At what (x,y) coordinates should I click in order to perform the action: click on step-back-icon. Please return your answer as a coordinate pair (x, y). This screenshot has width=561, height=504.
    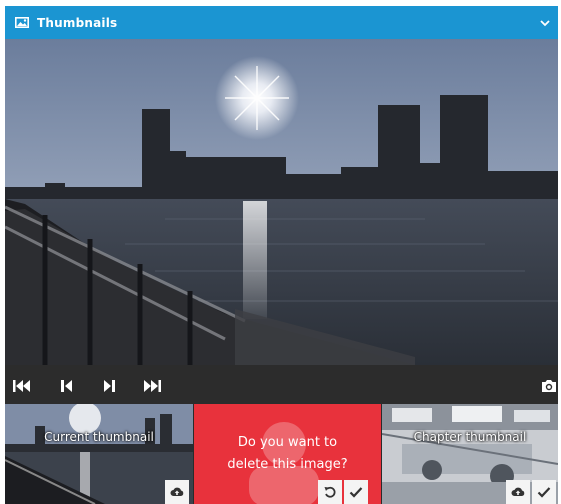
    Looking at the image, I should click on (67, 386).